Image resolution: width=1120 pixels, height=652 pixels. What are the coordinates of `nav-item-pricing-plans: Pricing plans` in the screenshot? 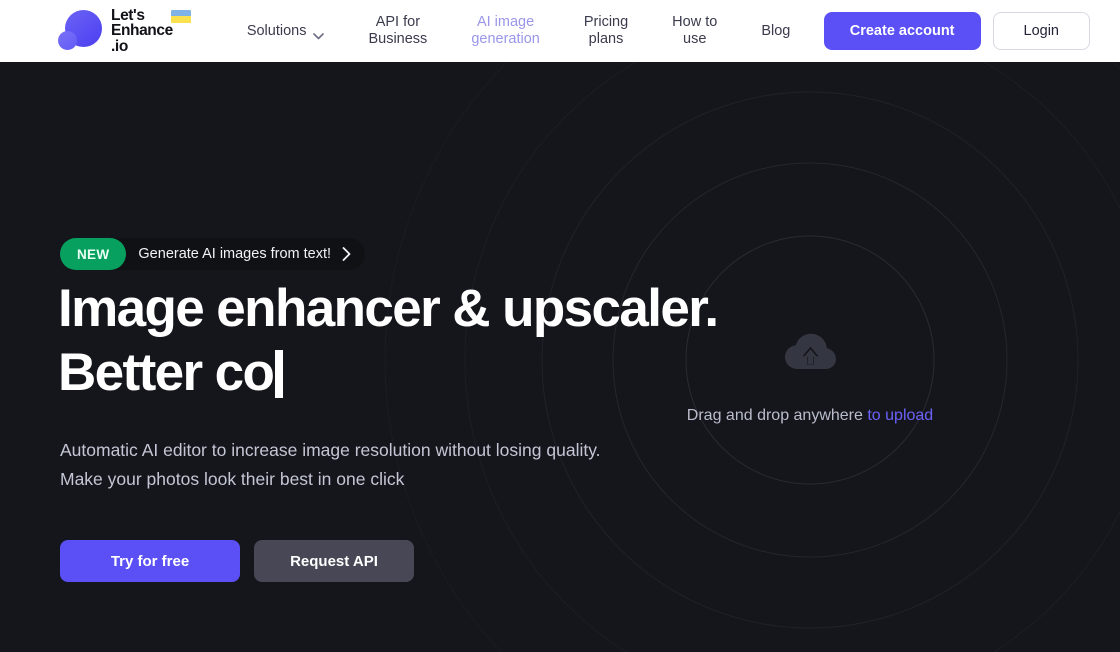 It's located at (606, 31).